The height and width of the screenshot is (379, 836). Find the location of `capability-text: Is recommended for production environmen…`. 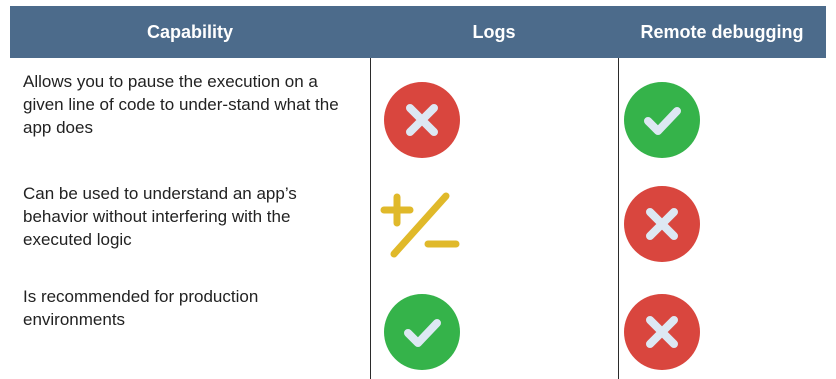

capability-text: Is recommended for production environmen… is located at coordinates (141, 308).